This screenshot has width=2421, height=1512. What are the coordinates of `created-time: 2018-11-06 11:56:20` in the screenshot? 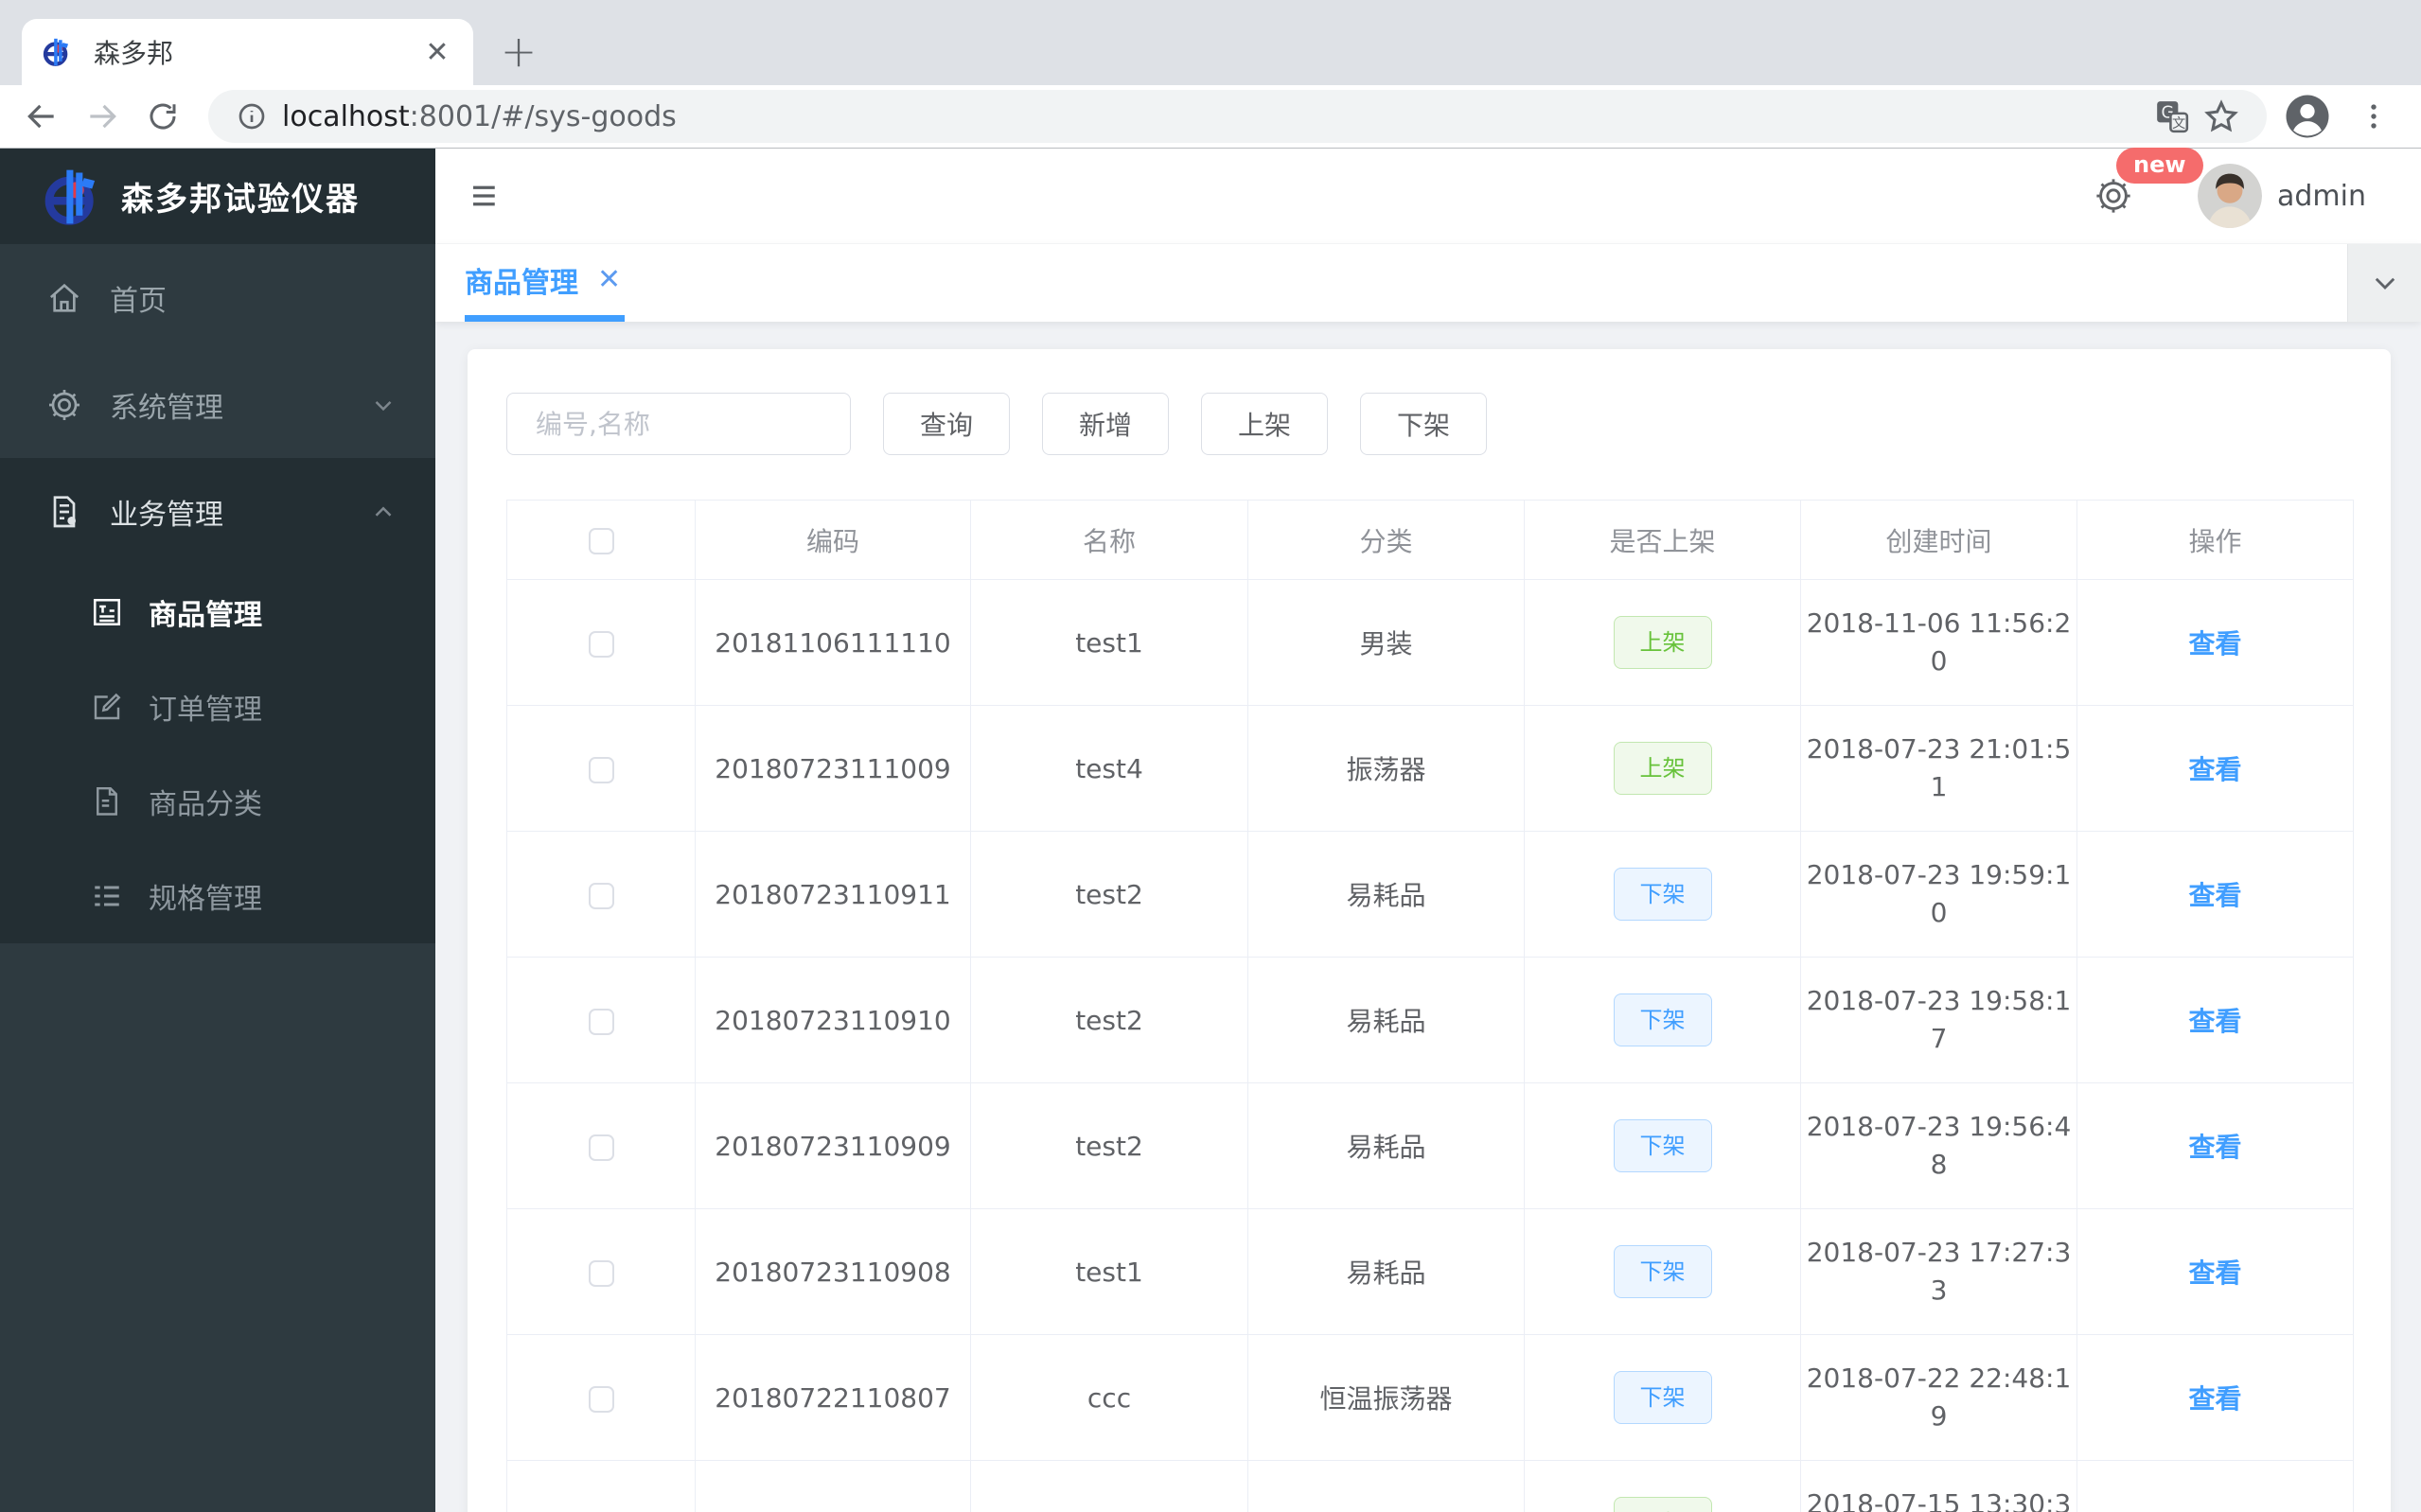 It's located at (1939, 642).